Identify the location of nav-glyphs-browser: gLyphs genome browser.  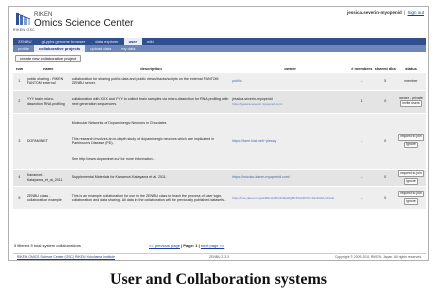
(64, 41).